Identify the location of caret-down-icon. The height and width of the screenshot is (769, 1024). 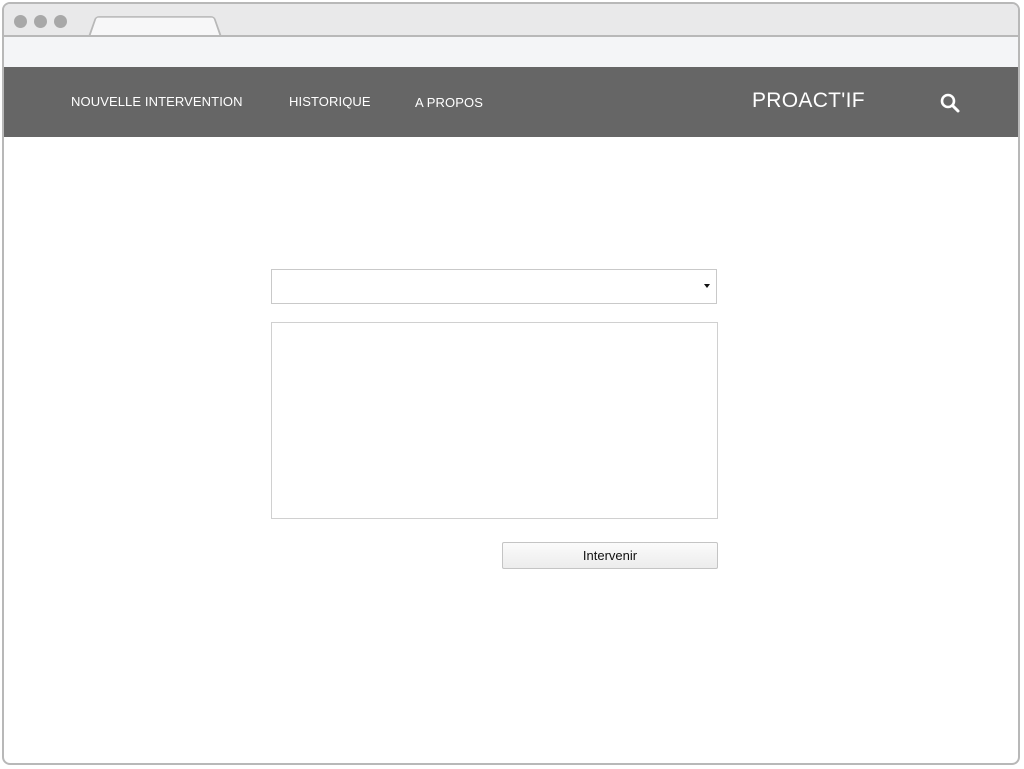
(707, 286).